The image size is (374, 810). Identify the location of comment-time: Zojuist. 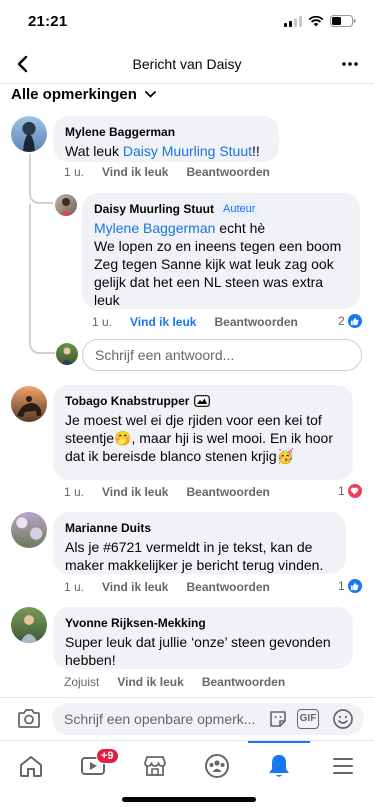
(82, 682).